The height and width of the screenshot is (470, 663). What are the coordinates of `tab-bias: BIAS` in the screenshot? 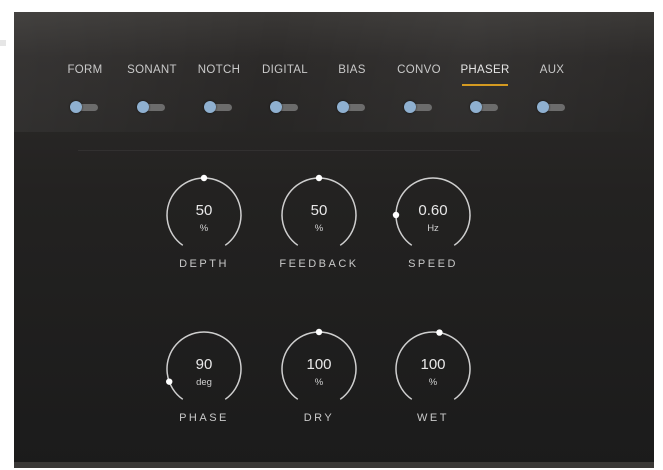 It's located at (352, 70).